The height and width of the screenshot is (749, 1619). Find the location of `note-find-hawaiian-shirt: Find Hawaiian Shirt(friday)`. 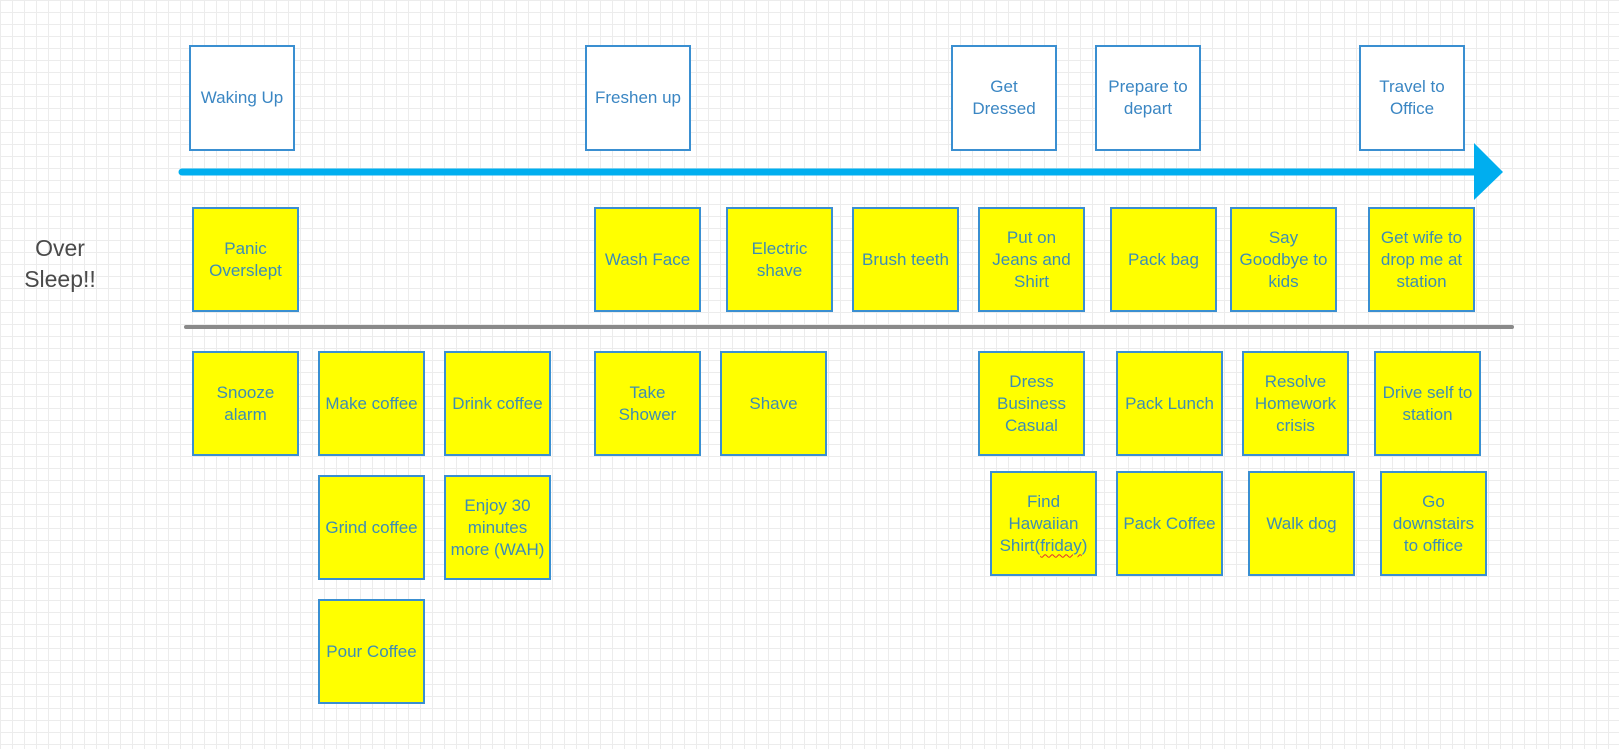

note-find-hawaiian-shirt: Find Hawaiian Shirt(friday) is located at coordinates (1043, 523).